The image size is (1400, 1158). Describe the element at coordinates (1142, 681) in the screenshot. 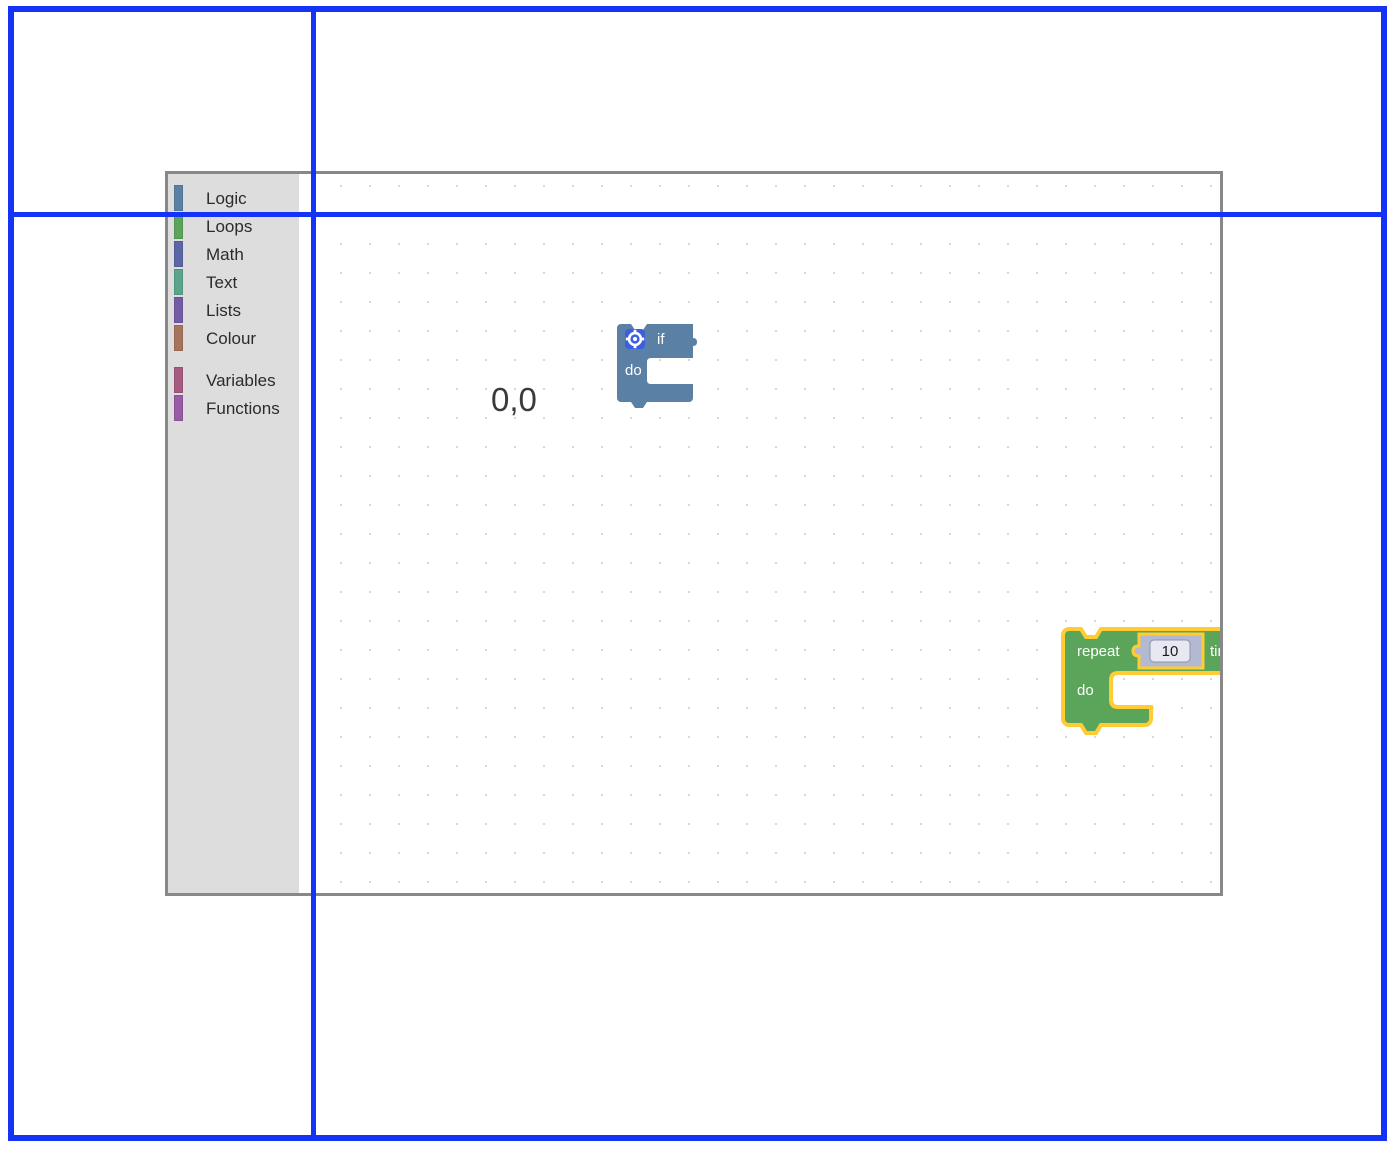

I see `block-controls-repeat: repeat 10 times do` at that location.